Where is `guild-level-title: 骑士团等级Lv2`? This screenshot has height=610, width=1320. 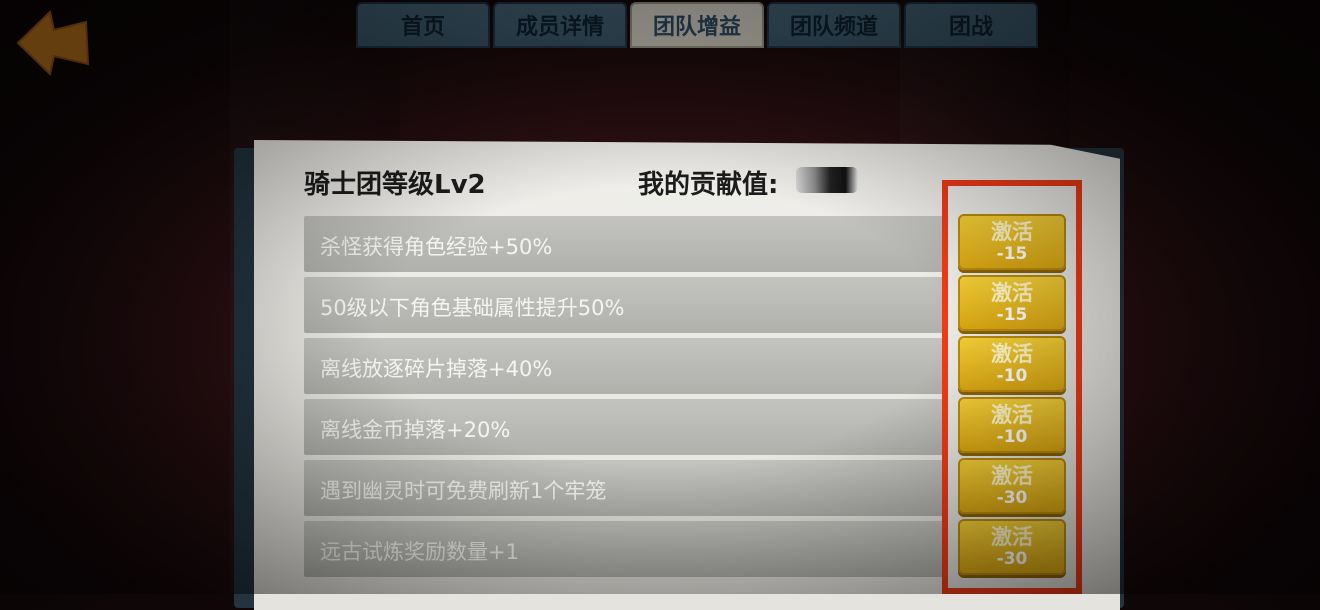
guild-level-title: 骑士团等级Lv2 is located at coordinates (395, 185).